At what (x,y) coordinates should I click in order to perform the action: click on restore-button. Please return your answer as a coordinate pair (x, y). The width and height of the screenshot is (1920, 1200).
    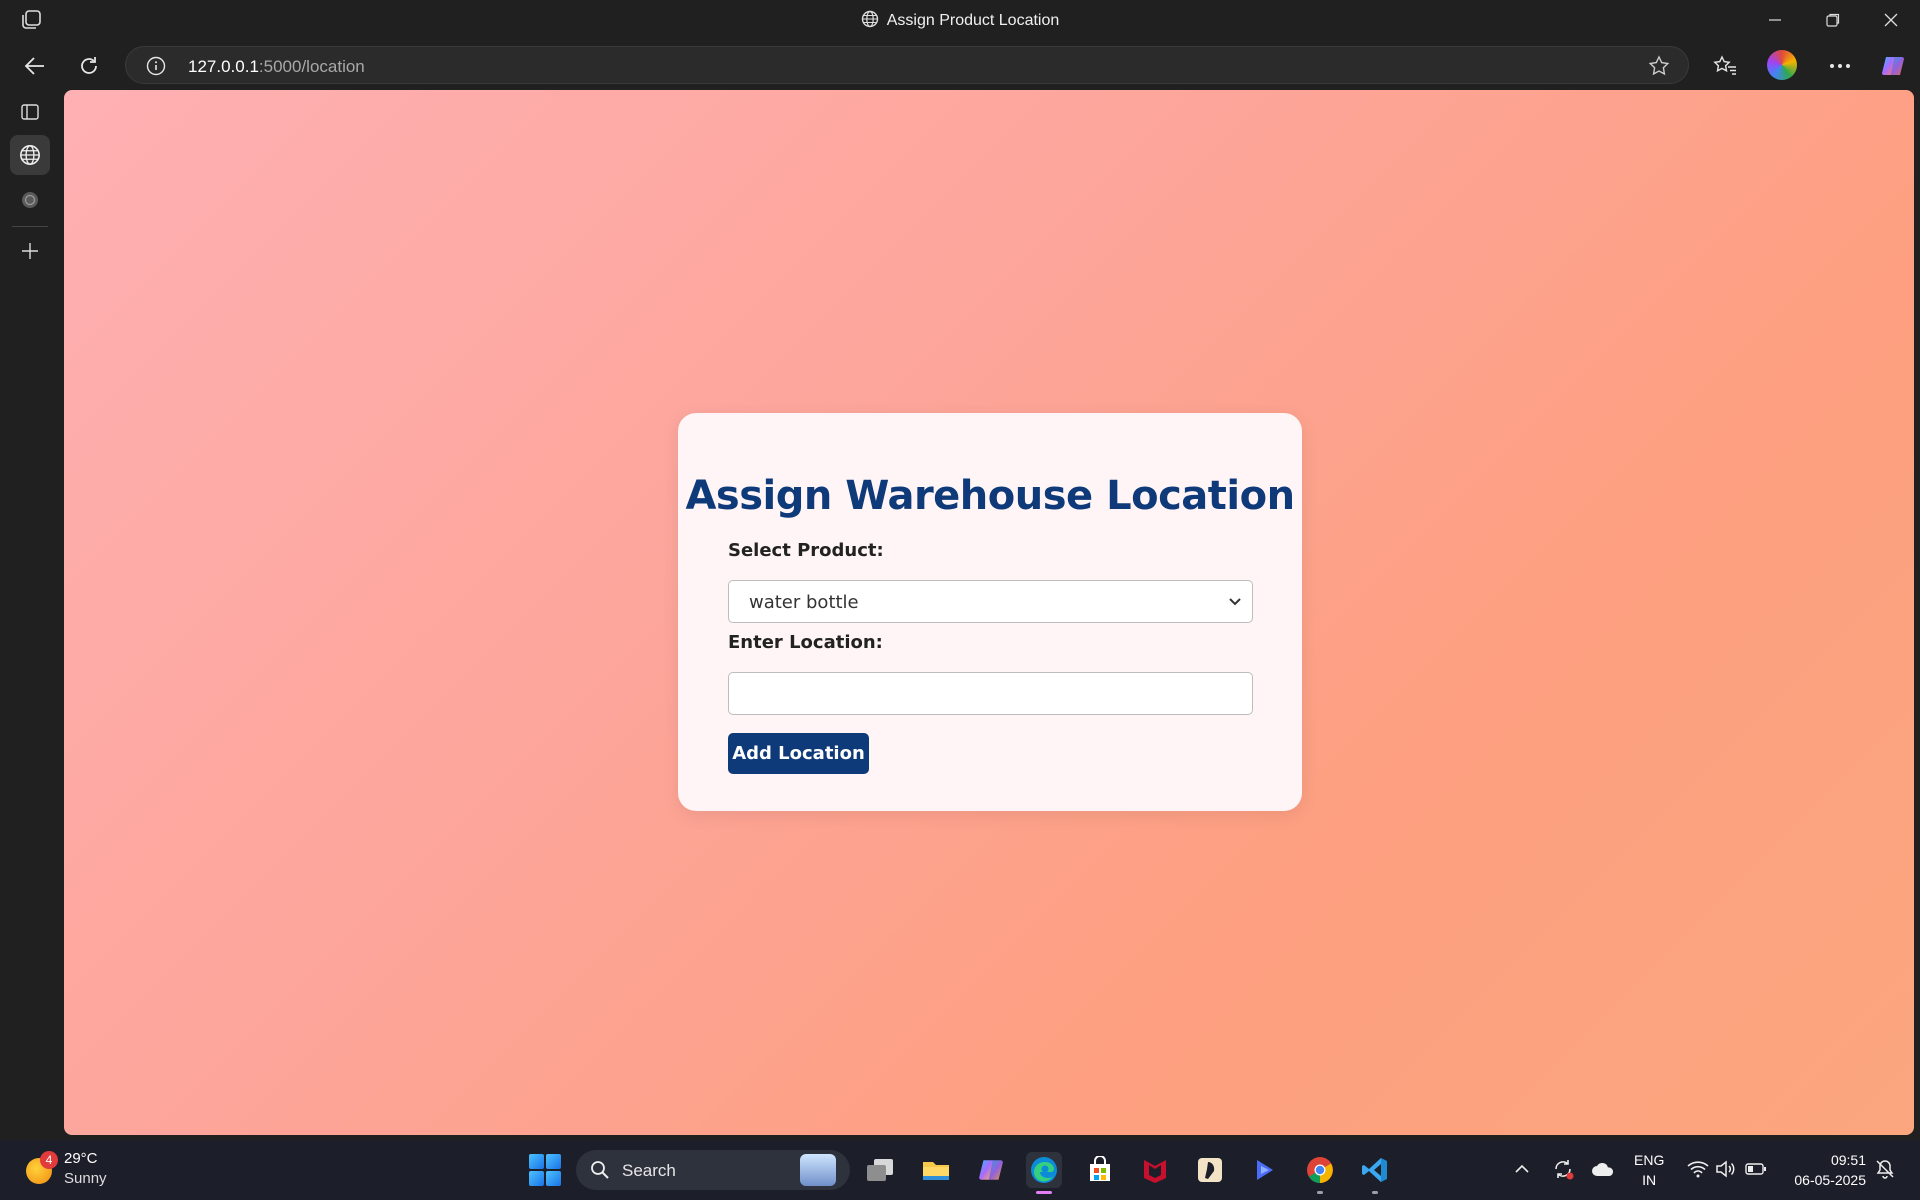
    Looking at the image, I should click on (1833, 20).